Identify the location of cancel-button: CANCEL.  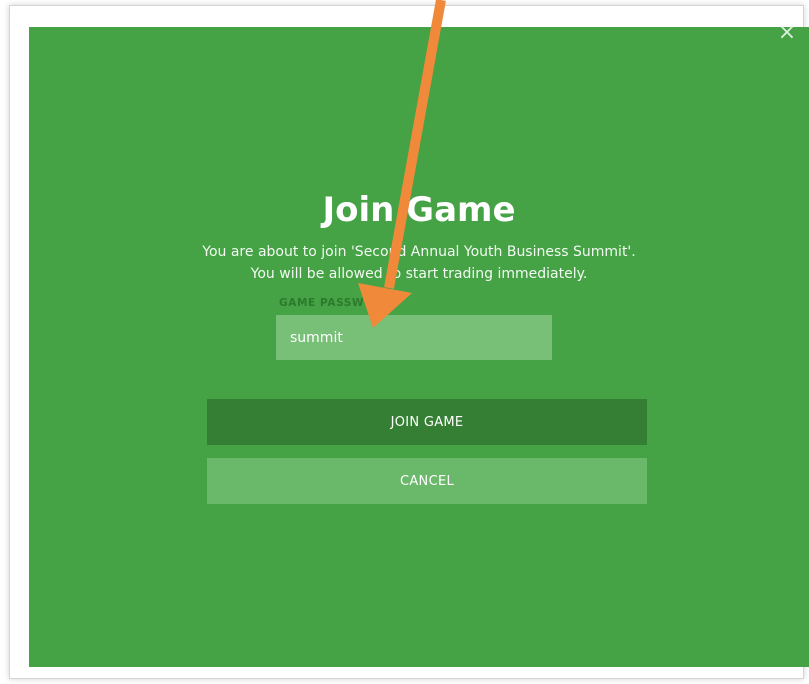
(427, 481).